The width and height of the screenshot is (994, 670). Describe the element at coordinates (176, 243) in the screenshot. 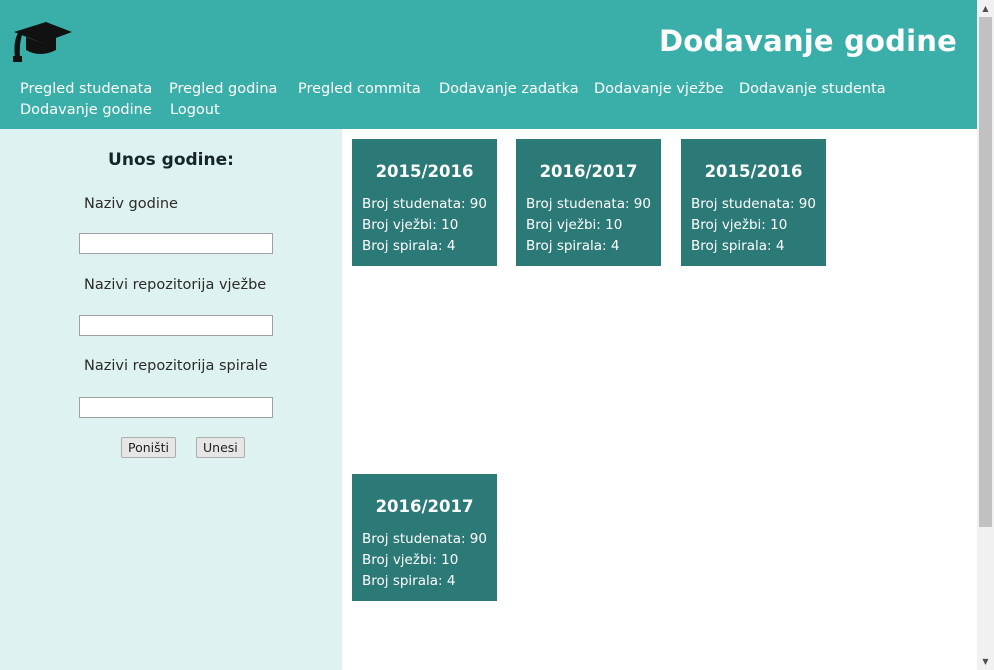

I see `naziv-godine-input` at that location.